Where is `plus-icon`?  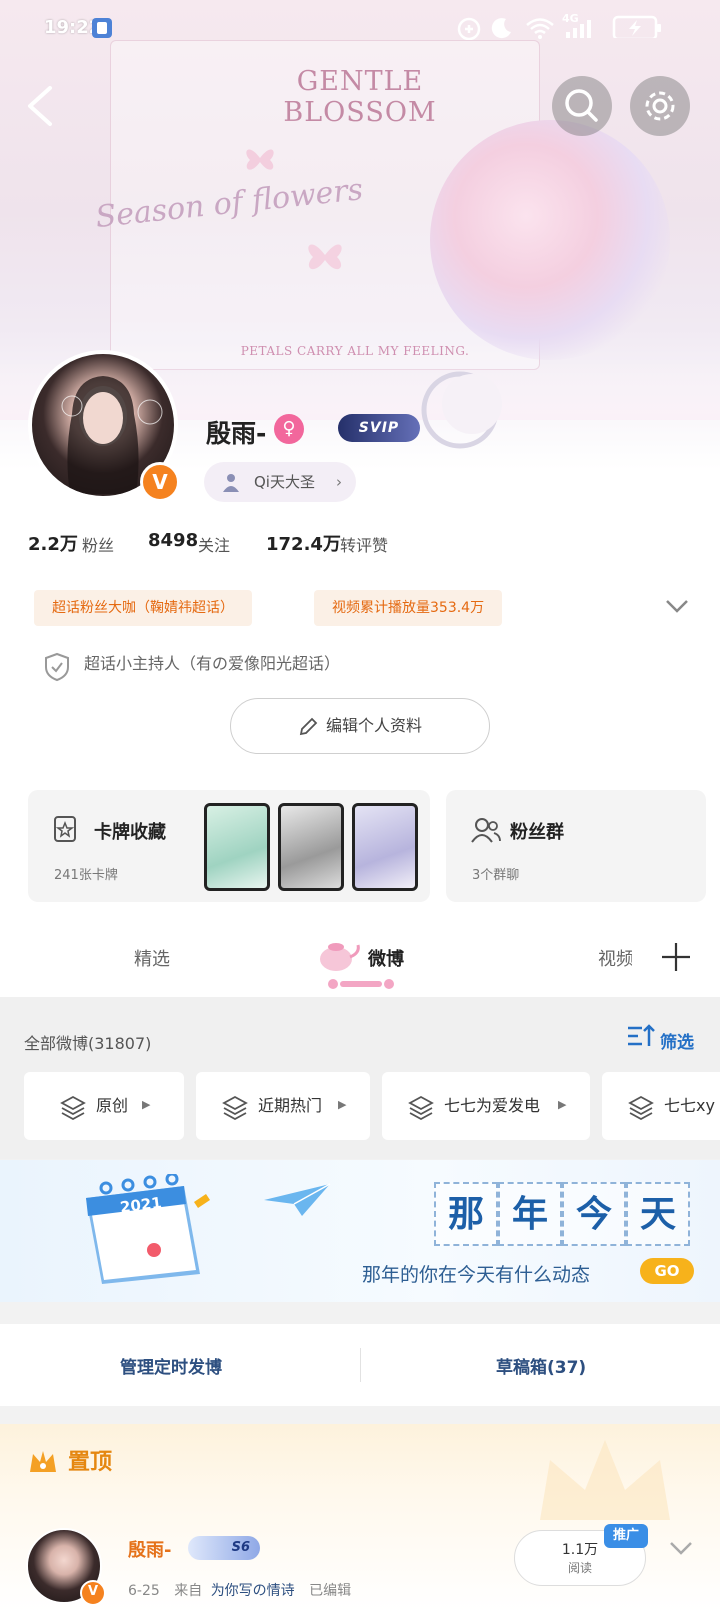
plus-icon is located at coordinates (676, 957).